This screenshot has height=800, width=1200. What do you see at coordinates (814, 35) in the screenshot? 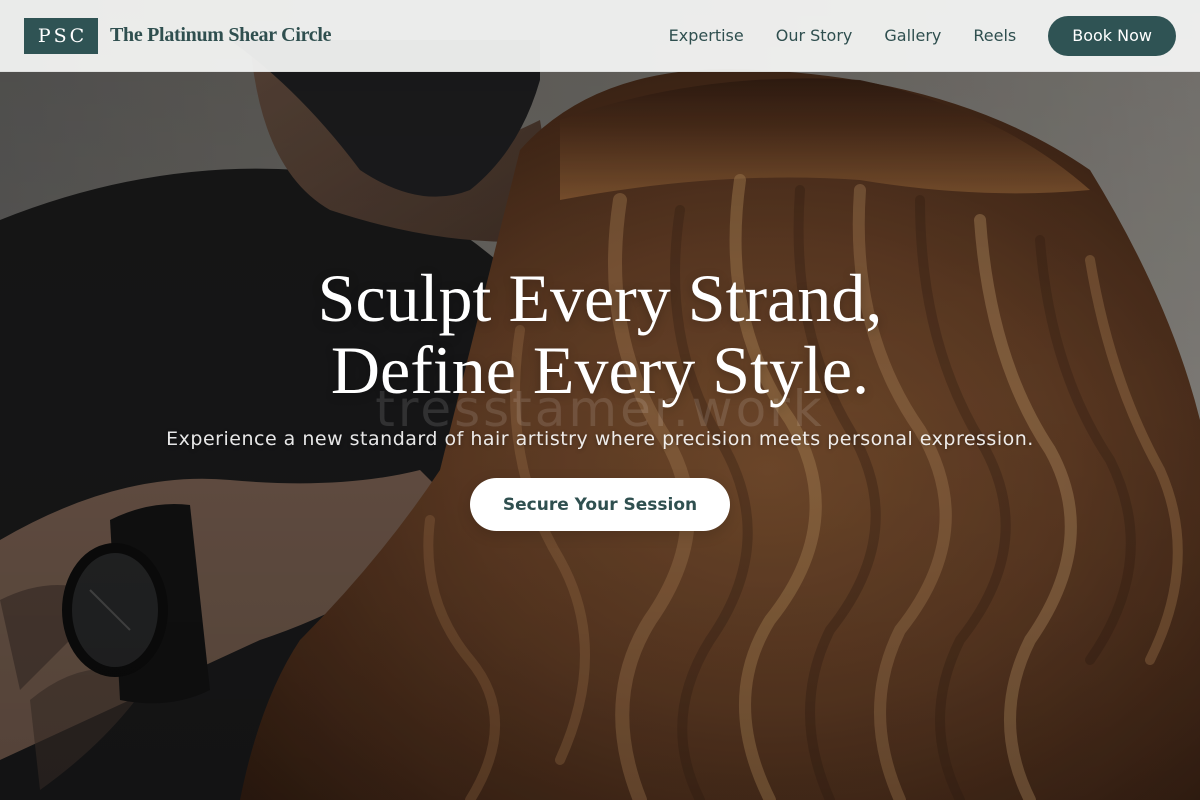
I see `nav-link-our-story: Our Story` at bounding box center [814, 35].